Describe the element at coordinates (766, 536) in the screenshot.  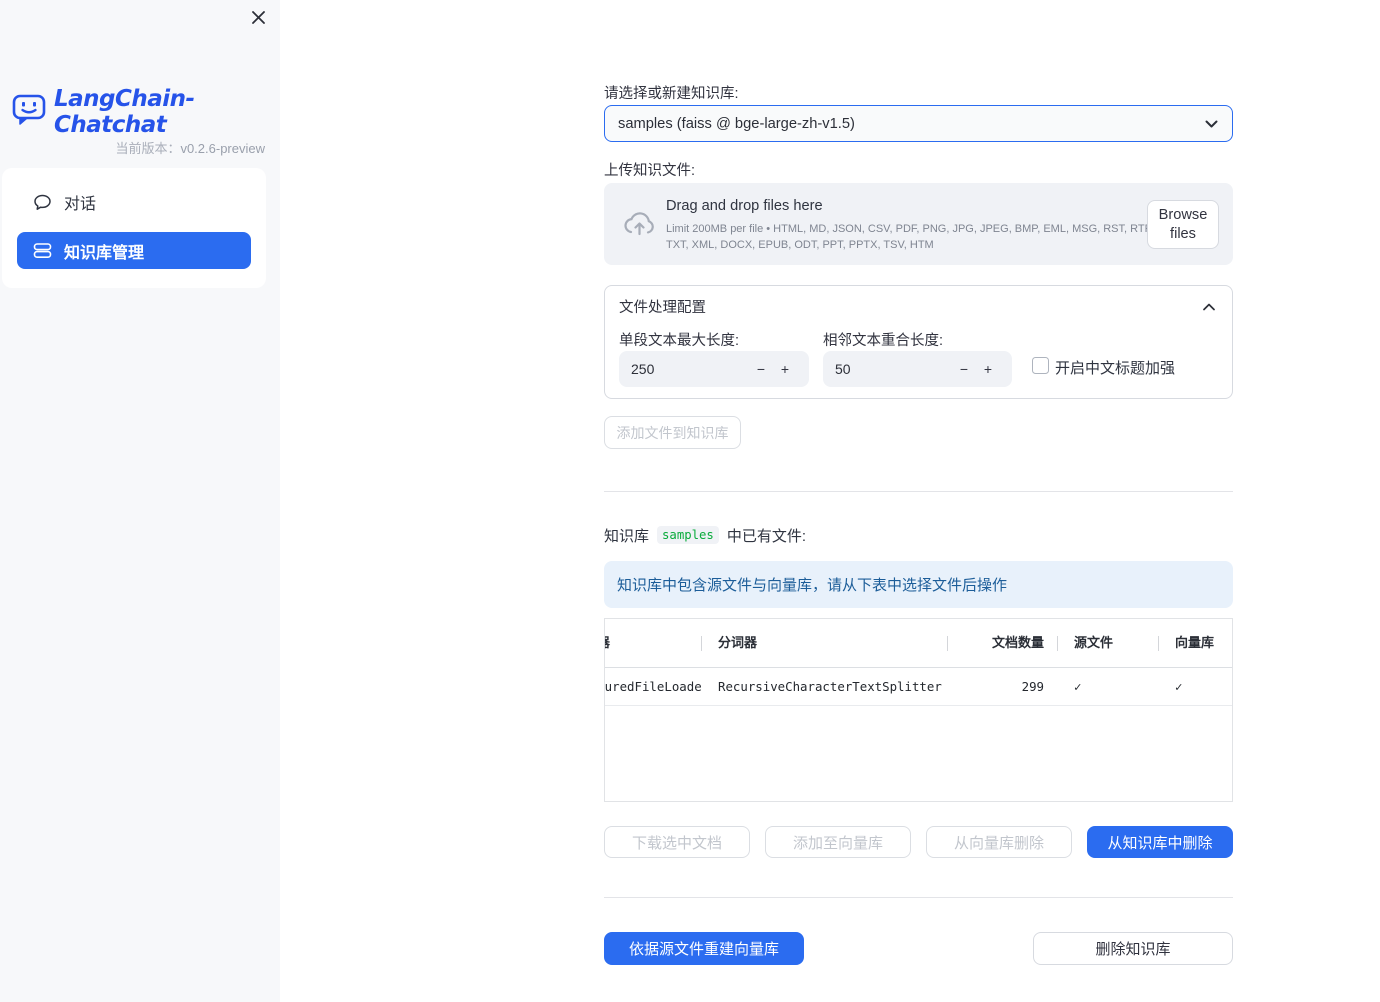
I see `kb-files-suffix: 中已有文件:` at that location.